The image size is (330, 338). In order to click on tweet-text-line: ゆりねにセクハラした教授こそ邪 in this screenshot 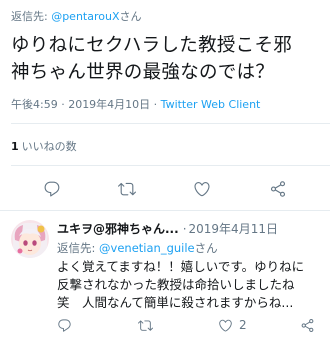, I will do `click(152, 45)`.